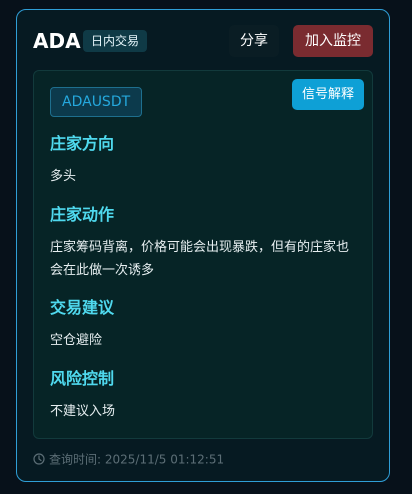 Image resolution: width=412 pixels, height=494 pixels. I want to click on section-dealer-action: 庄家动作 庄家筹码背离，价格可能会出现暴跌，但有的庄家也会在此做一次诱多, so click(203, 243).